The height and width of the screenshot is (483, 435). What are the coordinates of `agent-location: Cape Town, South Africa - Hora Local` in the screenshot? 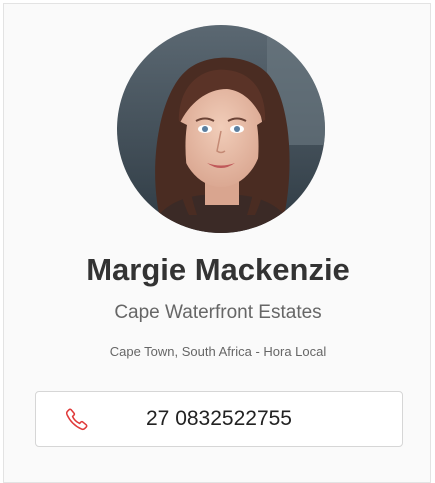 It's located at (218, 351).